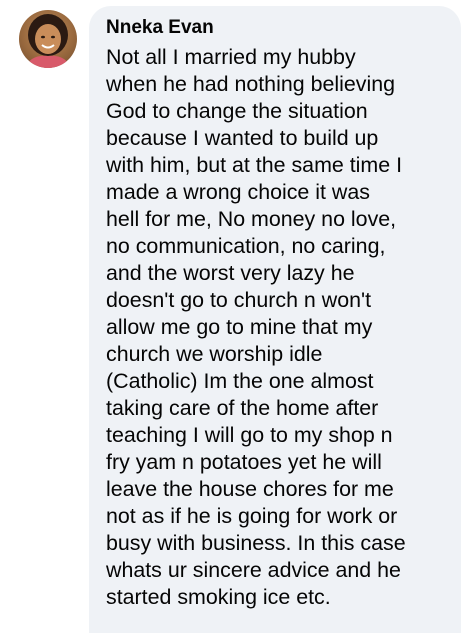 This screenshot has height=633, width=472. Describe the element at coordinates (276, 28) in the screenshot. I see `comment-author-name: Nneka Evan` at that location.